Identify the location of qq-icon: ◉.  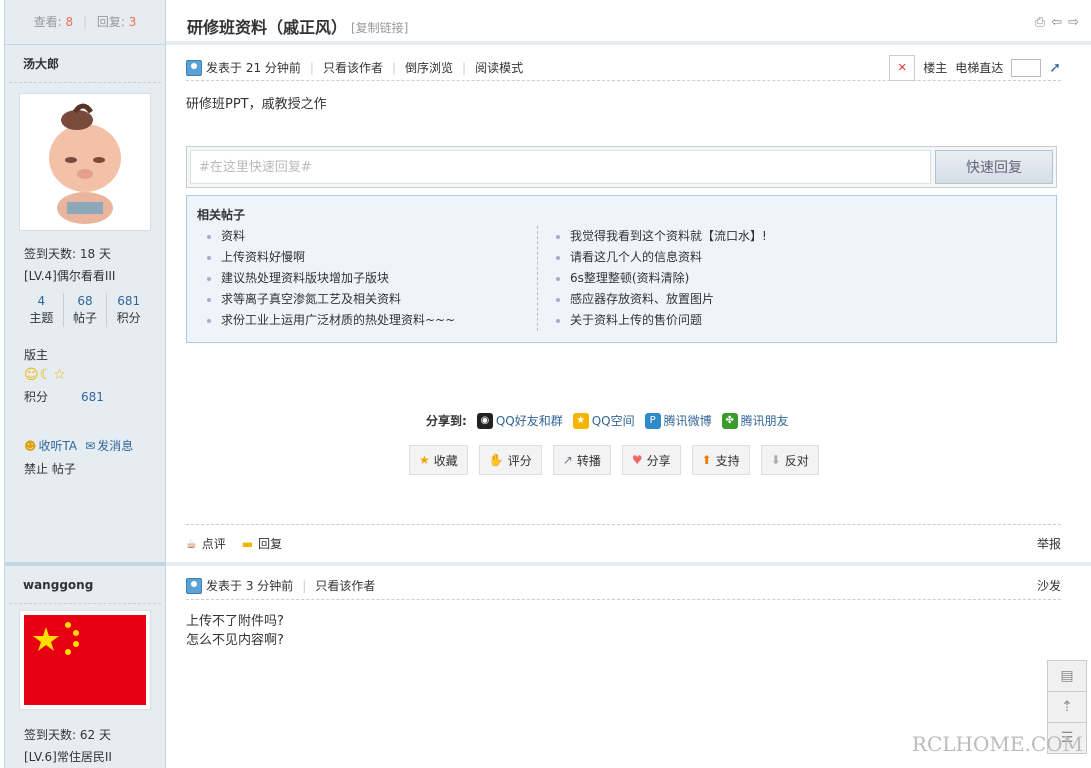
(484, 420).